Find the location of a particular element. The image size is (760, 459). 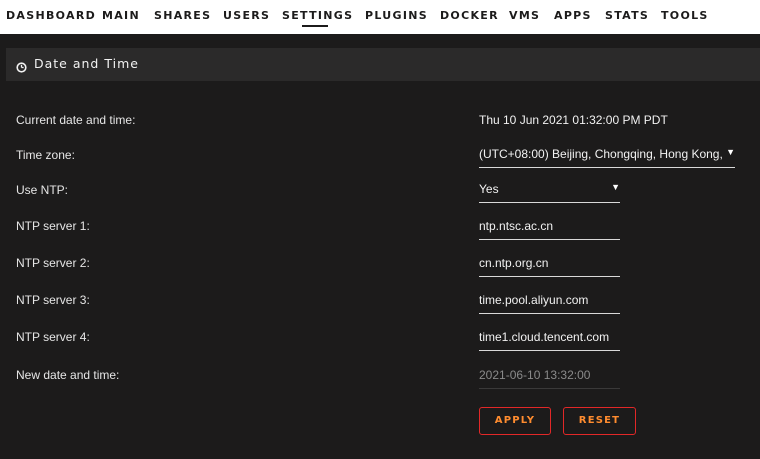

nav-item-users: USERS is located at coordinates (246, 15).